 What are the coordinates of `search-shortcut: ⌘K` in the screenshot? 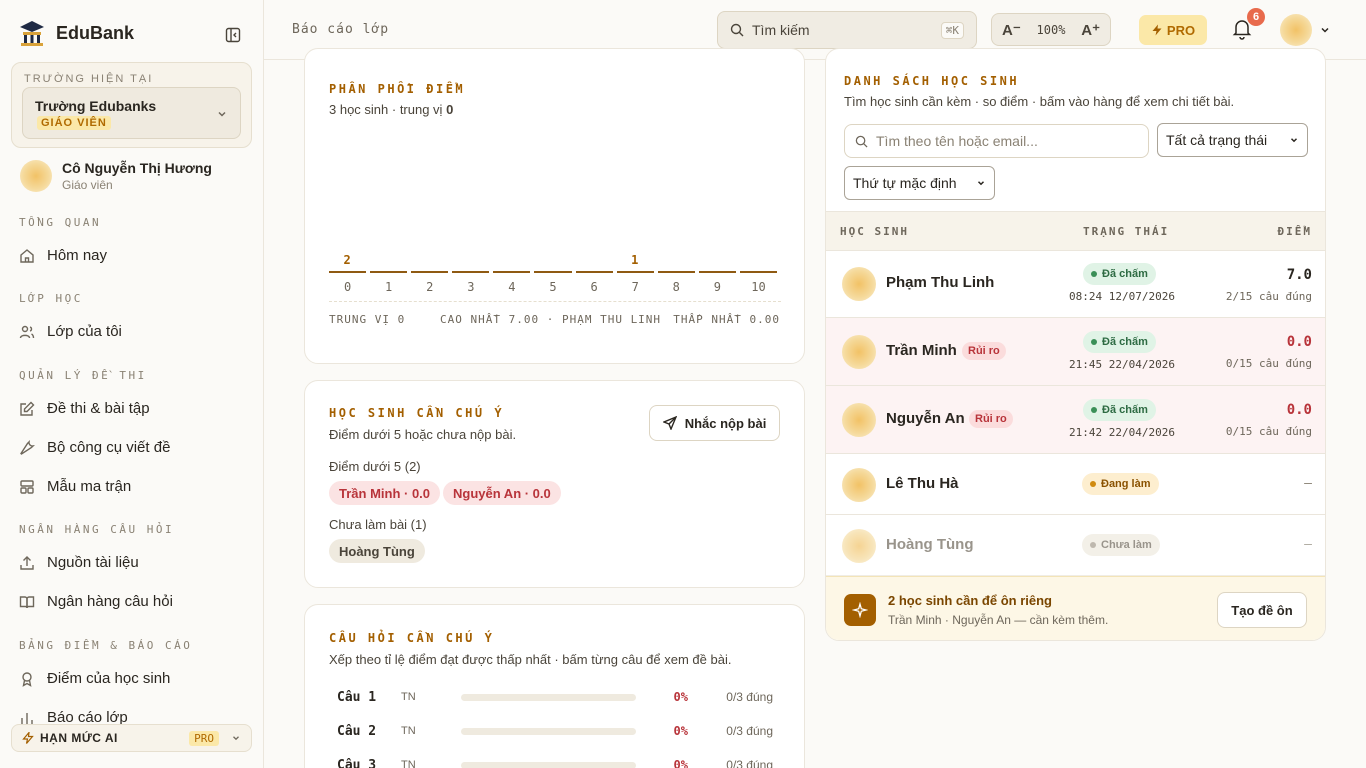 It's located at (952, 30).